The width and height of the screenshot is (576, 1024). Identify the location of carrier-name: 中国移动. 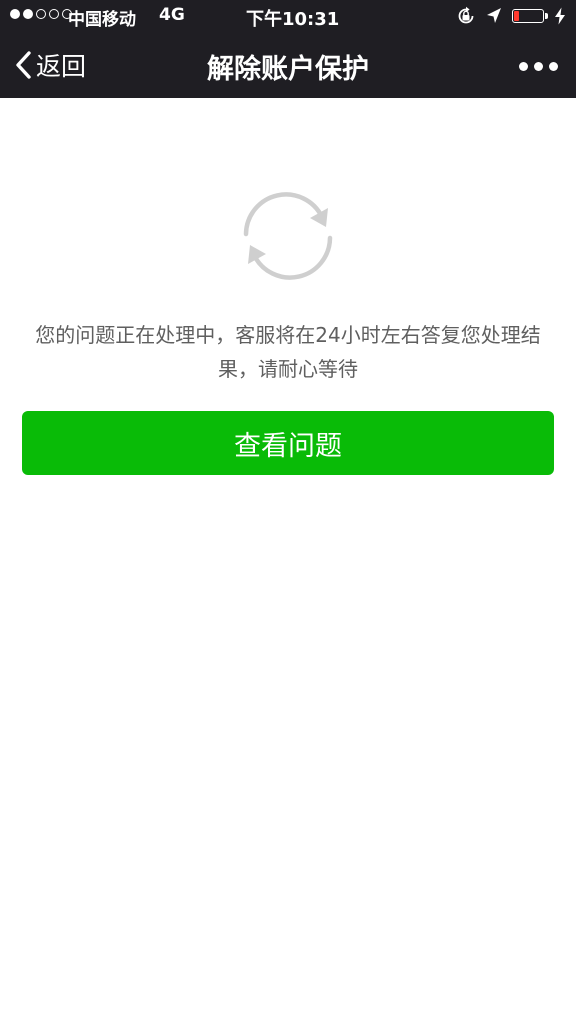
(102, 20).